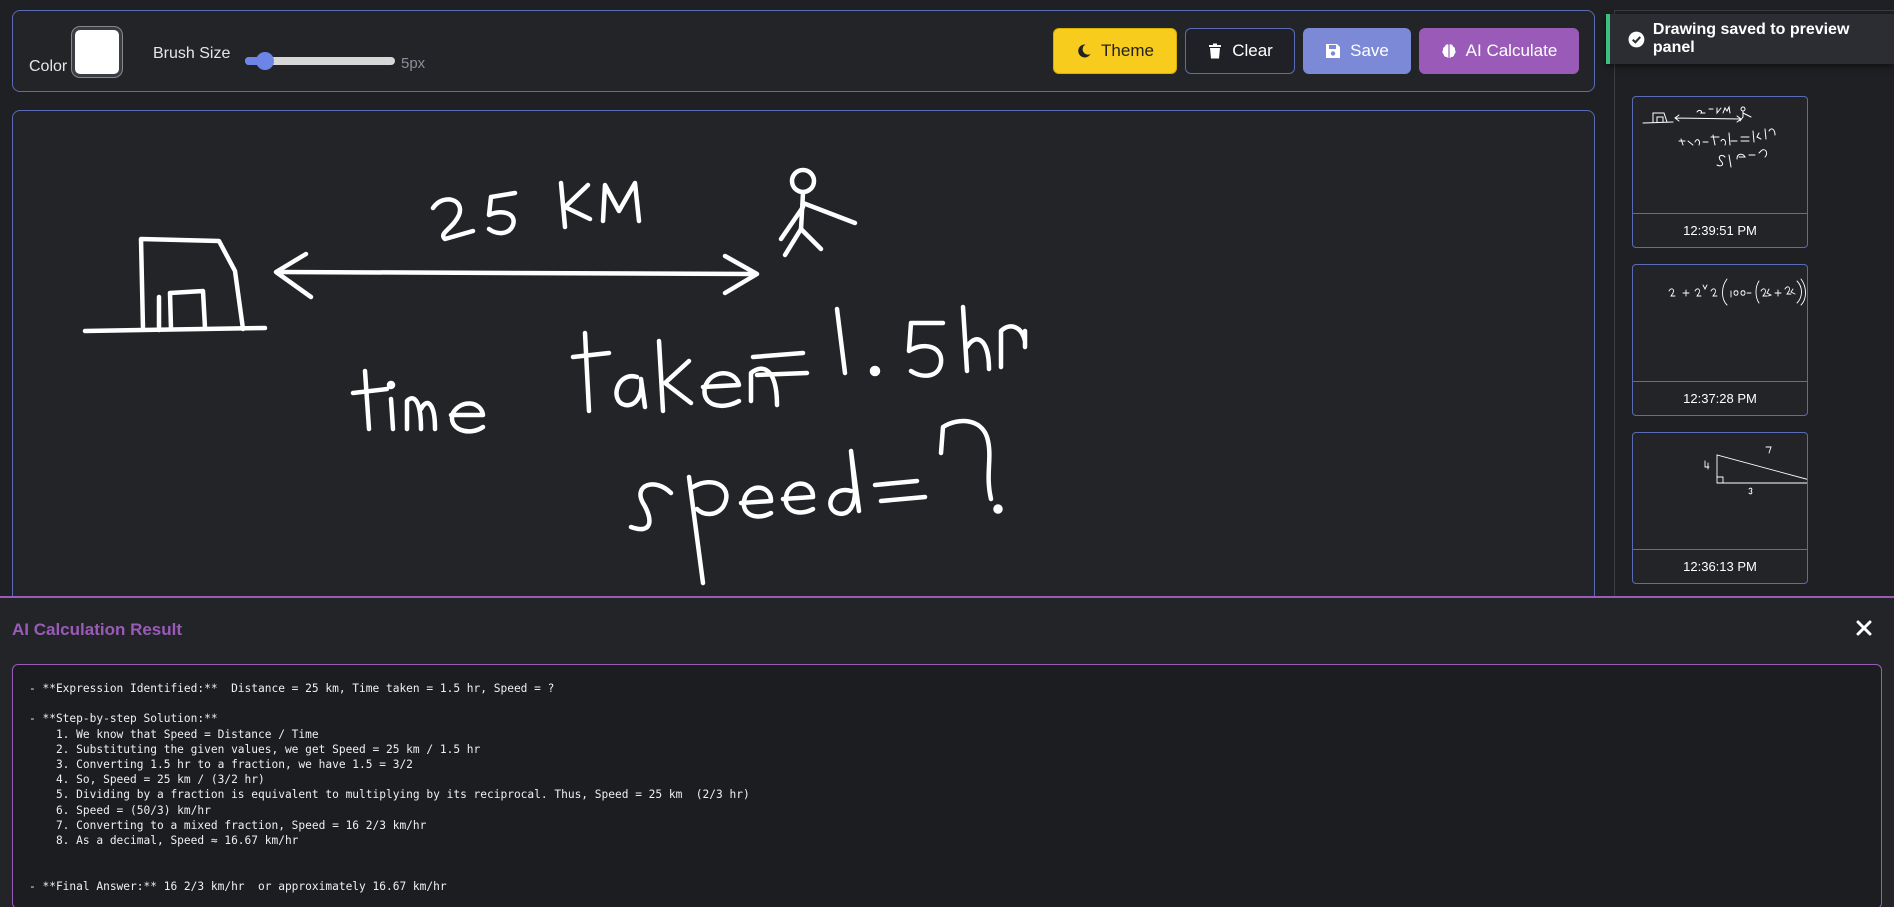 The width and height of the screenshot is (1894, 907). What do you see at coordinates (829, 213) in the screenshot?
I see `stroke-figure-arm` at bounding box center [829, 213].